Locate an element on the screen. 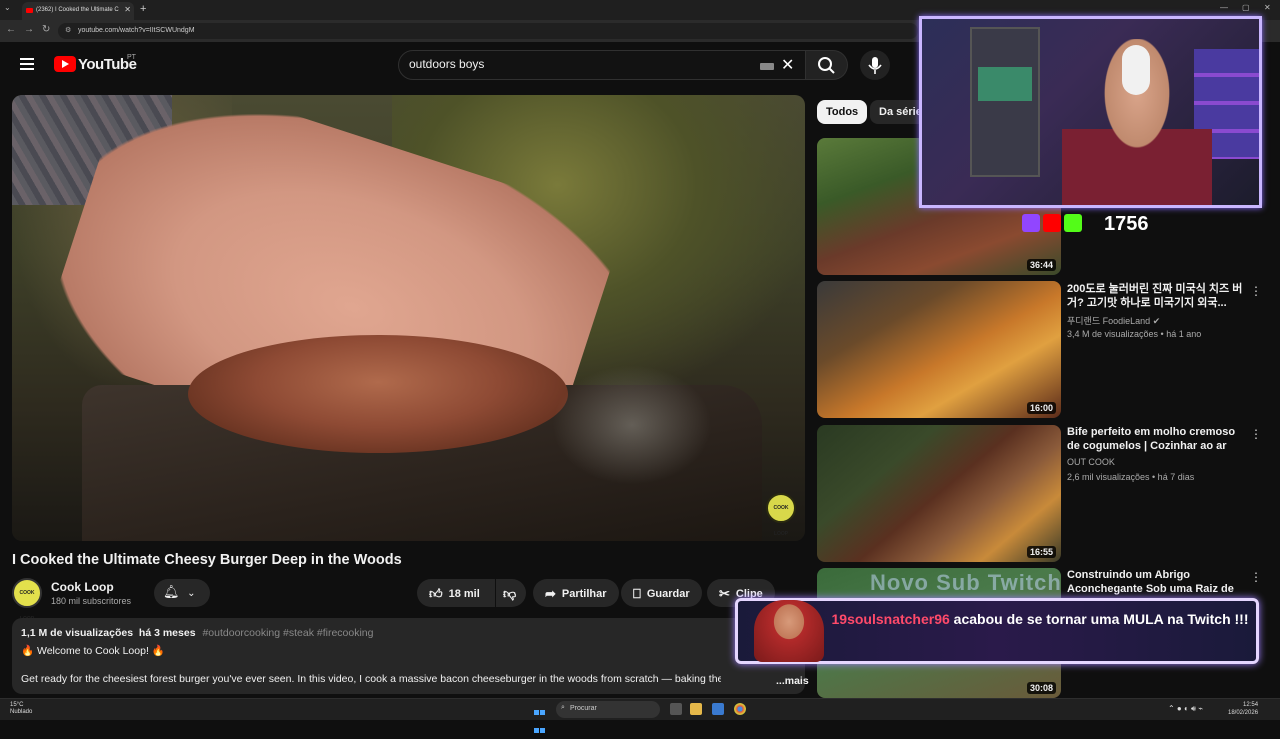 The image size is (1280, 739). channel-name: Cook Loop is located at coordinates (82, 587).